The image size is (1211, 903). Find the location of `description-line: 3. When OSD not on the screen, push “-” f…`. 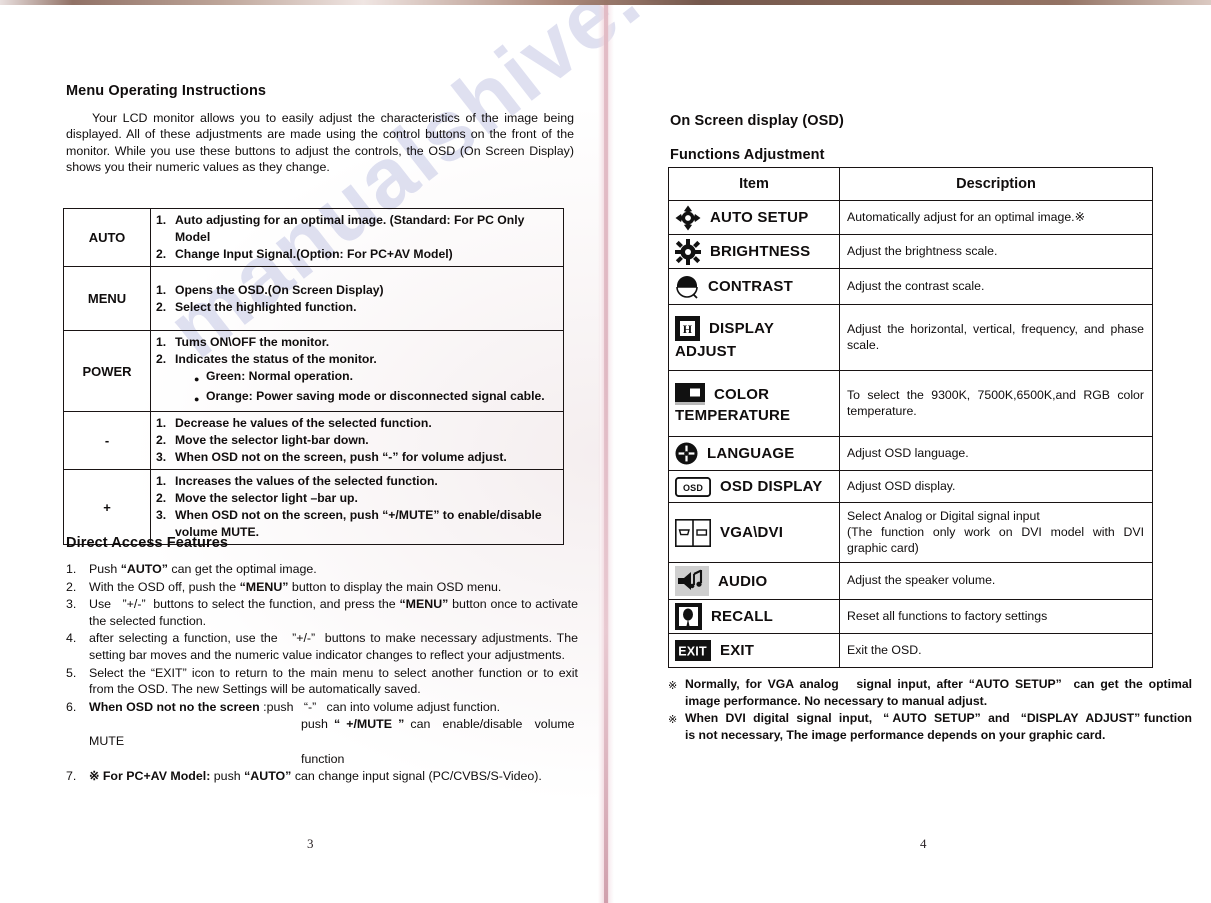

description-line: 3. When OSD not on the screen, push “-” f… is located at coordinates (357, 457).